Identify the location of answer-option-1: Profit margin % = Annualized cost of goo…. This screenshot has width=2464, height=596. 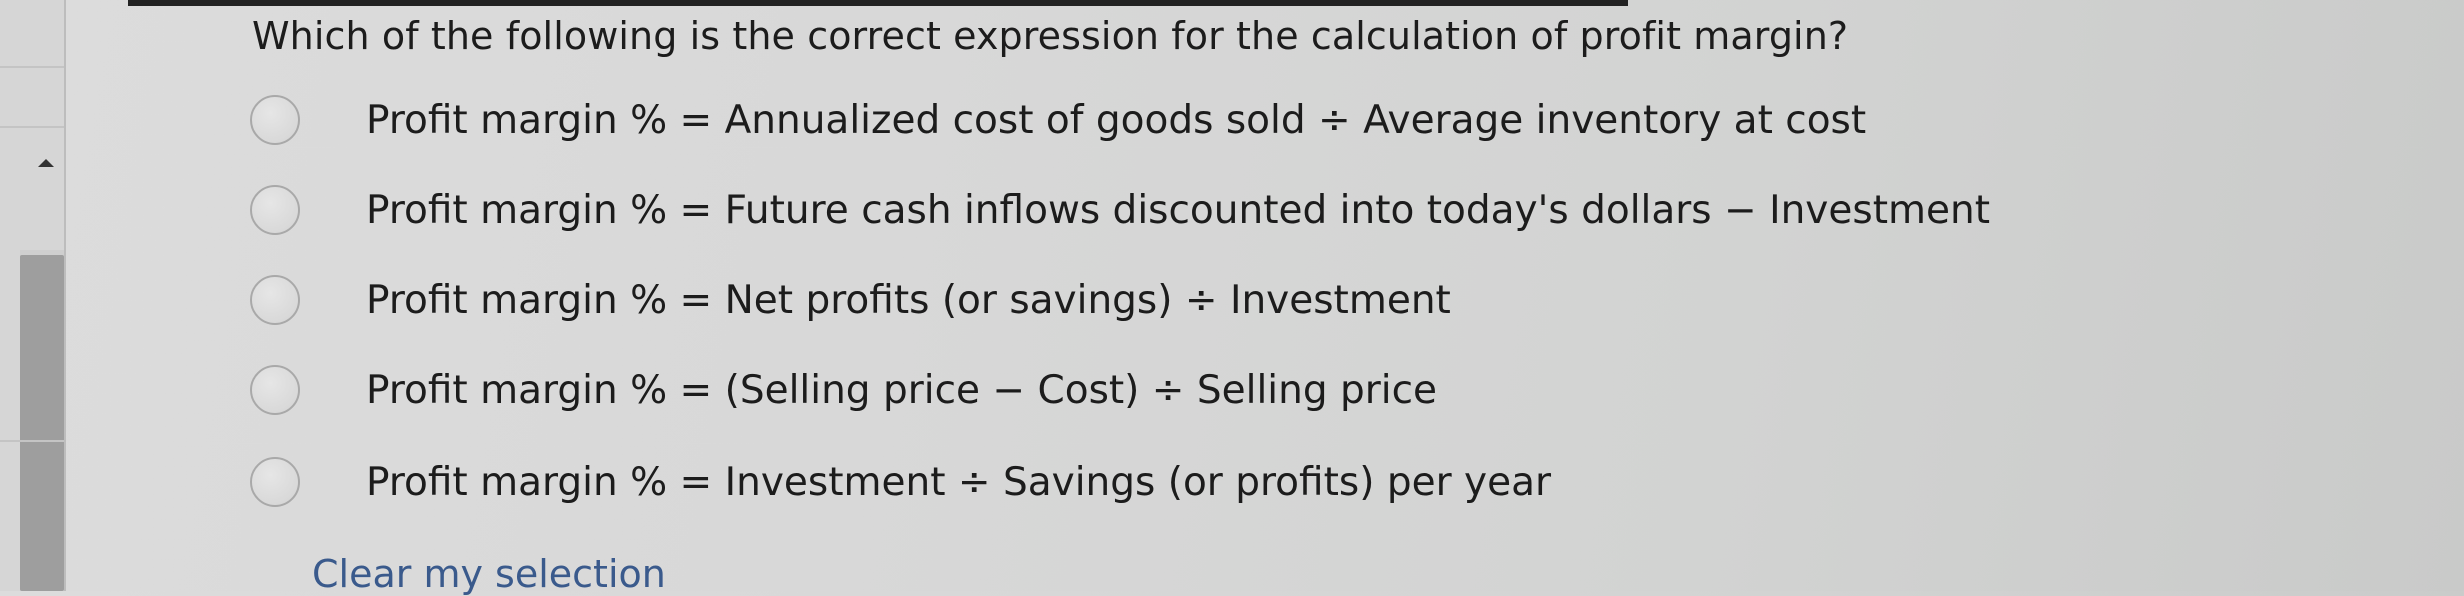
(1150, 120).